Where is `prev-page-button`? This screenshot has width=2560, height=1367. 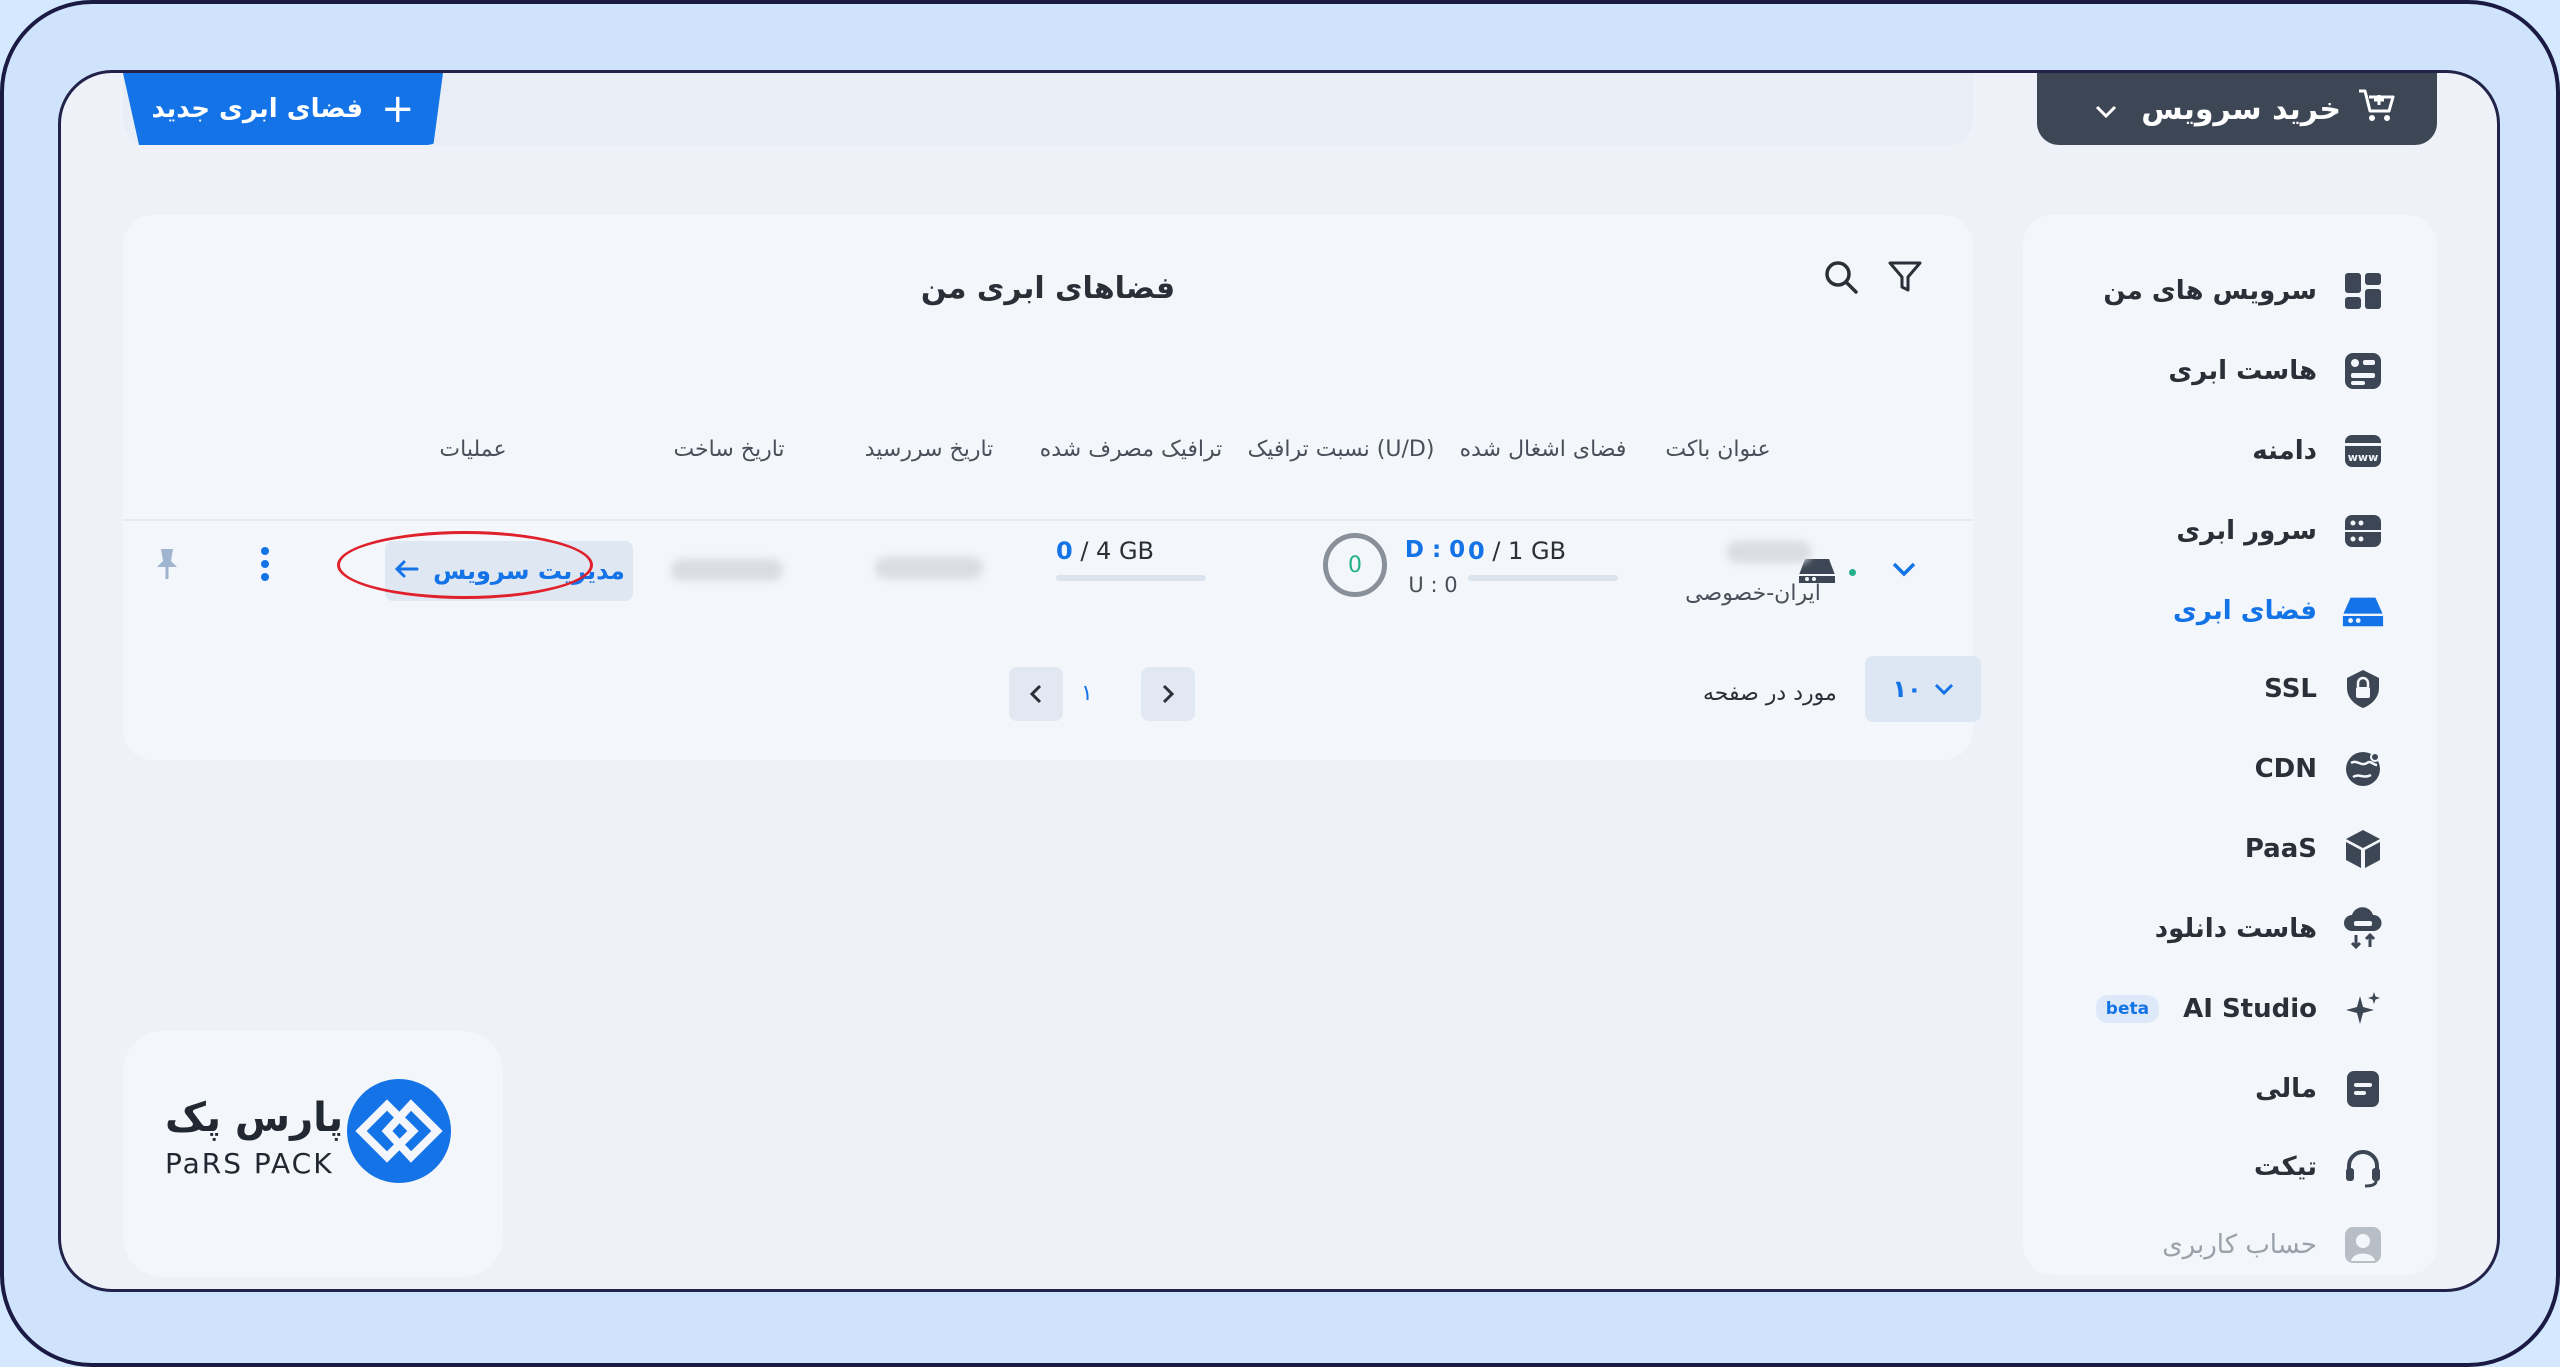
prev-page-button is located at coordinates (1036, 694).